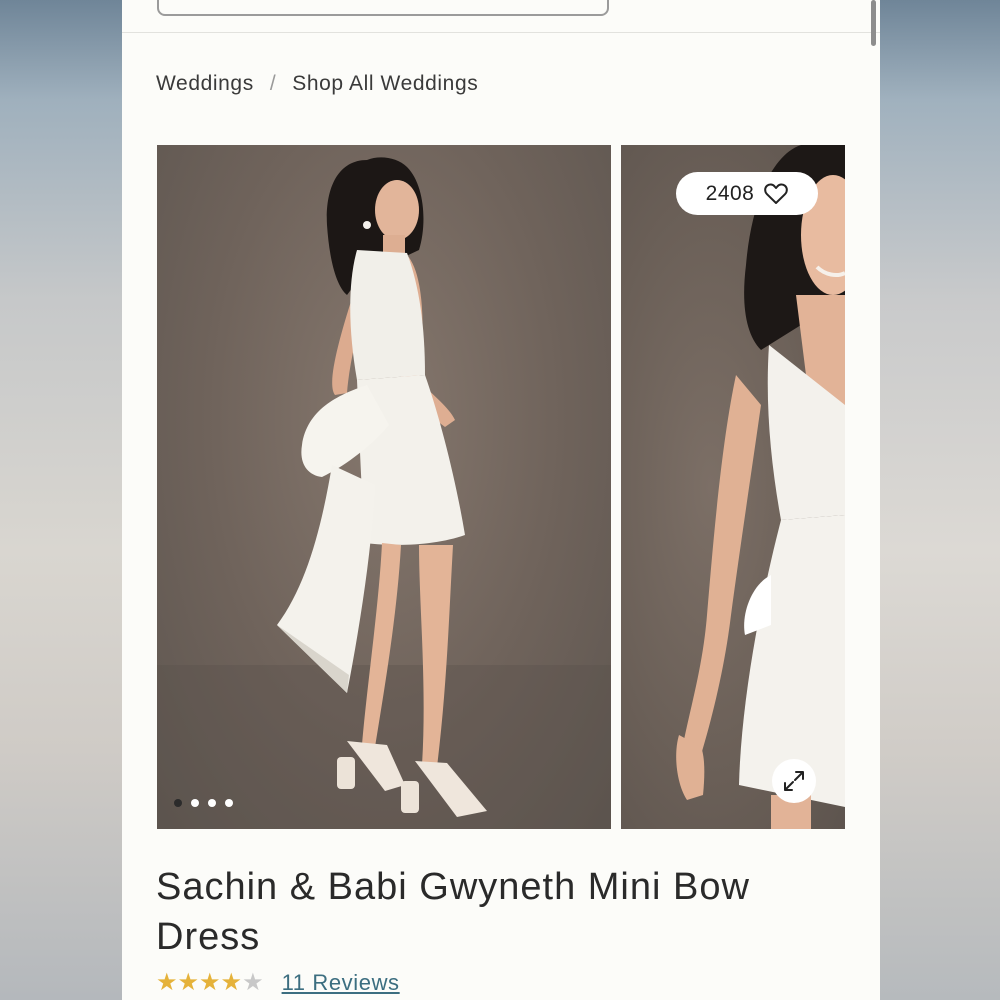 Image resolution: width=1000 pixels, height=1000 pixels. I want to click on breadcrumb-weddings: Weddings, so click(205, 83).